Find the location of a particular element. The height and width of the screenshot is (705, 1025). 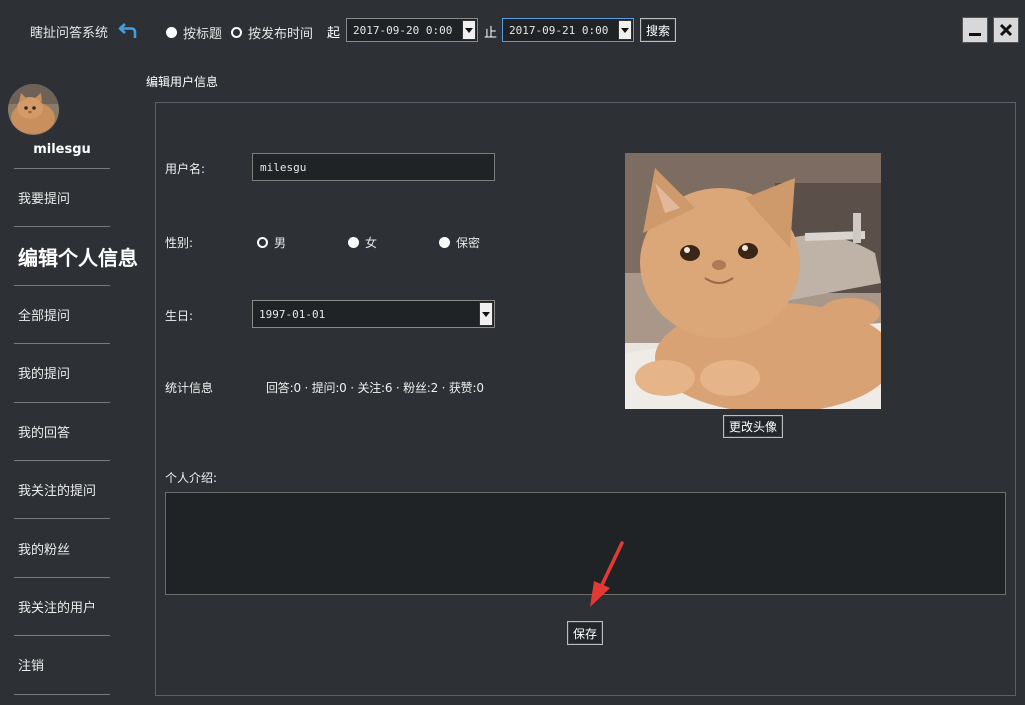

gender-option-secret: 保密 is located at coordinates (459, 242).